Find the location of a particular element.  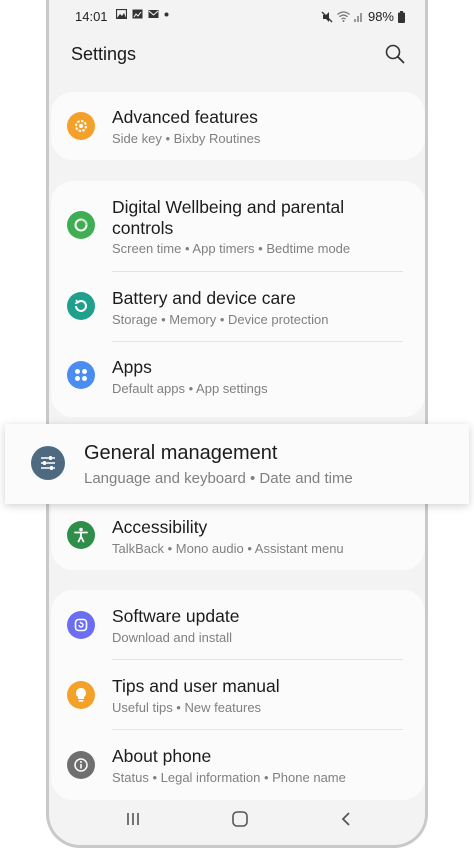

item-subtitle: Default apps • App settings is located at coordinates (190, 388).